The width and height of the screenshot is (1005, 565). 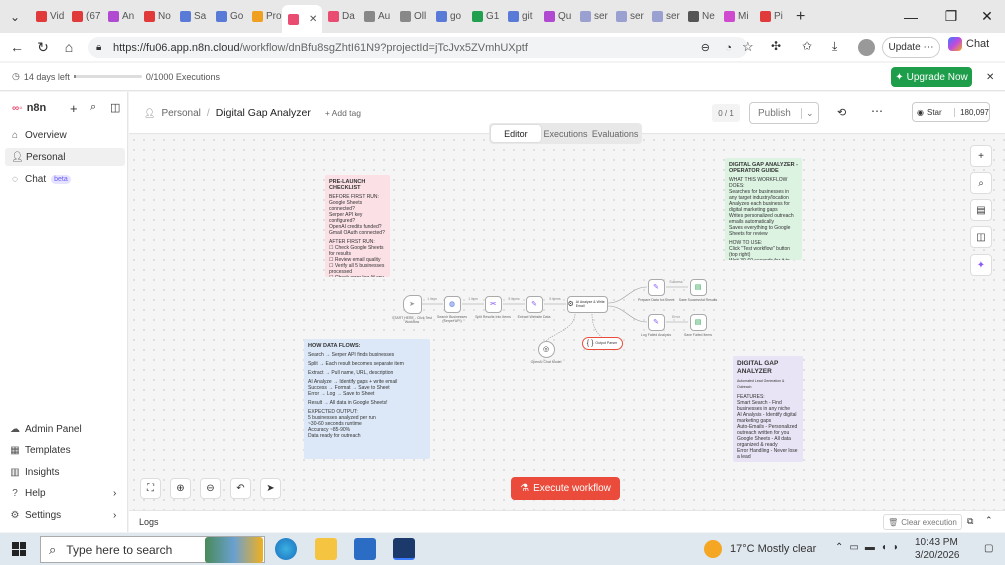 What do you see at coordinates (981, 265) in the screenshot?
I see `ai-assistant-icon: ✦` at bounding box center [981, 265].